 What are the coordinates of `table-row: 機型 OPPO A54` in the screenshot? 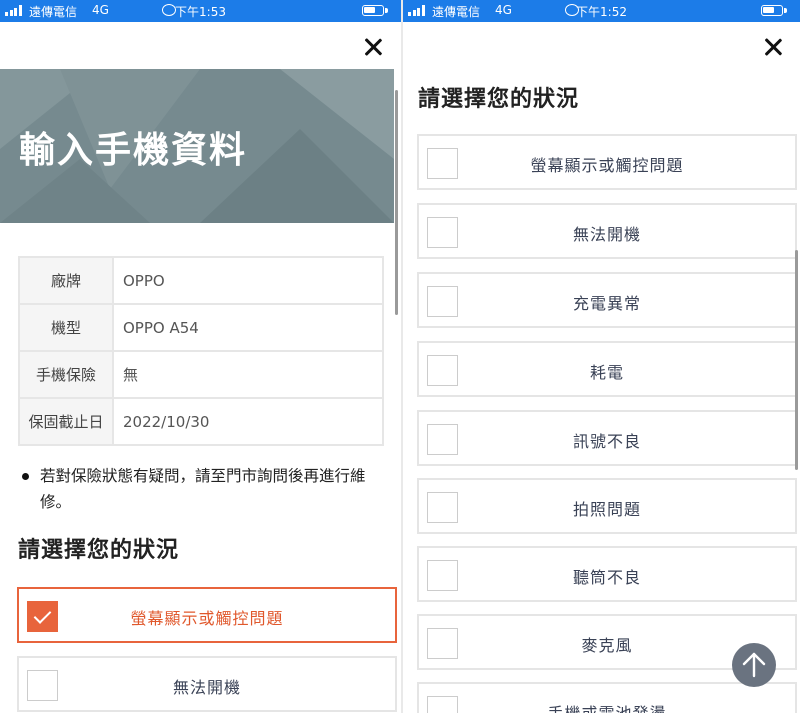 It's located at (201, 327).